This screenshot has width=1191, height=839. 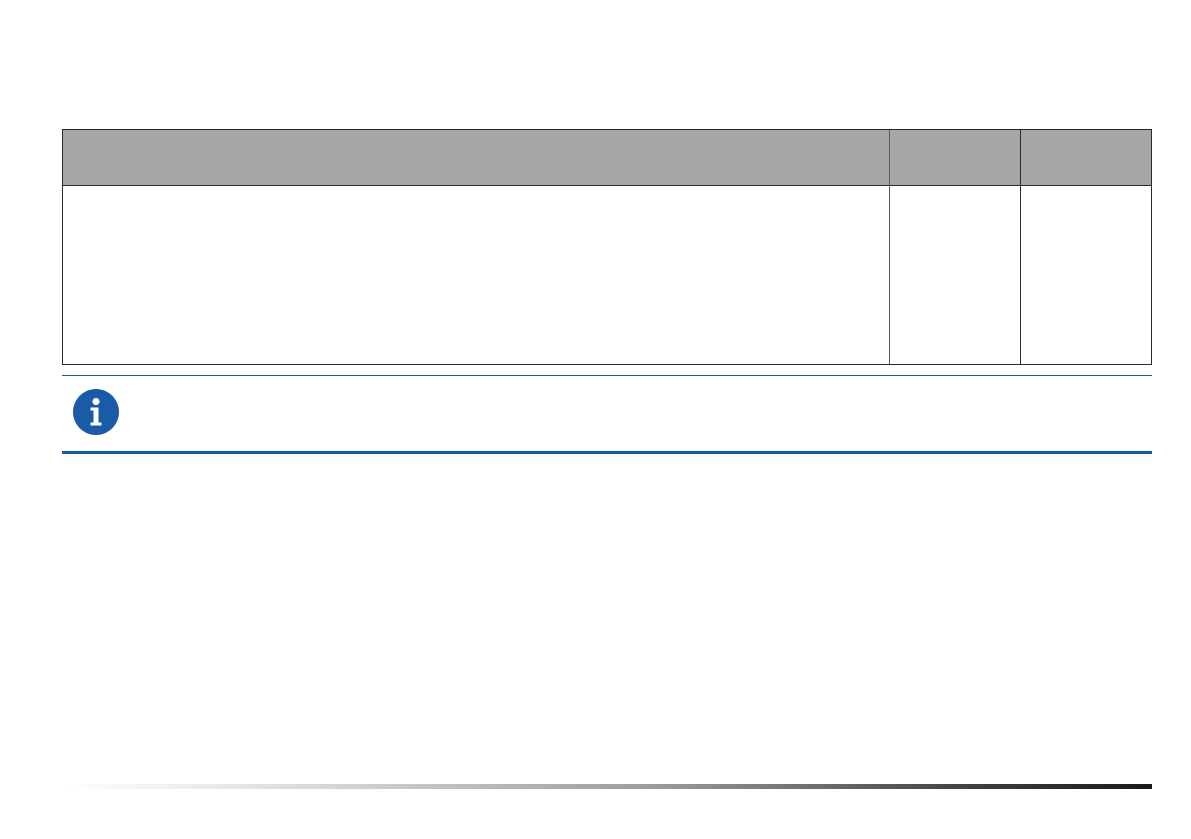 What do you see at coordinates (607, 414) in the screenshot?
I see `info-note` at bounding box center [607, 414].